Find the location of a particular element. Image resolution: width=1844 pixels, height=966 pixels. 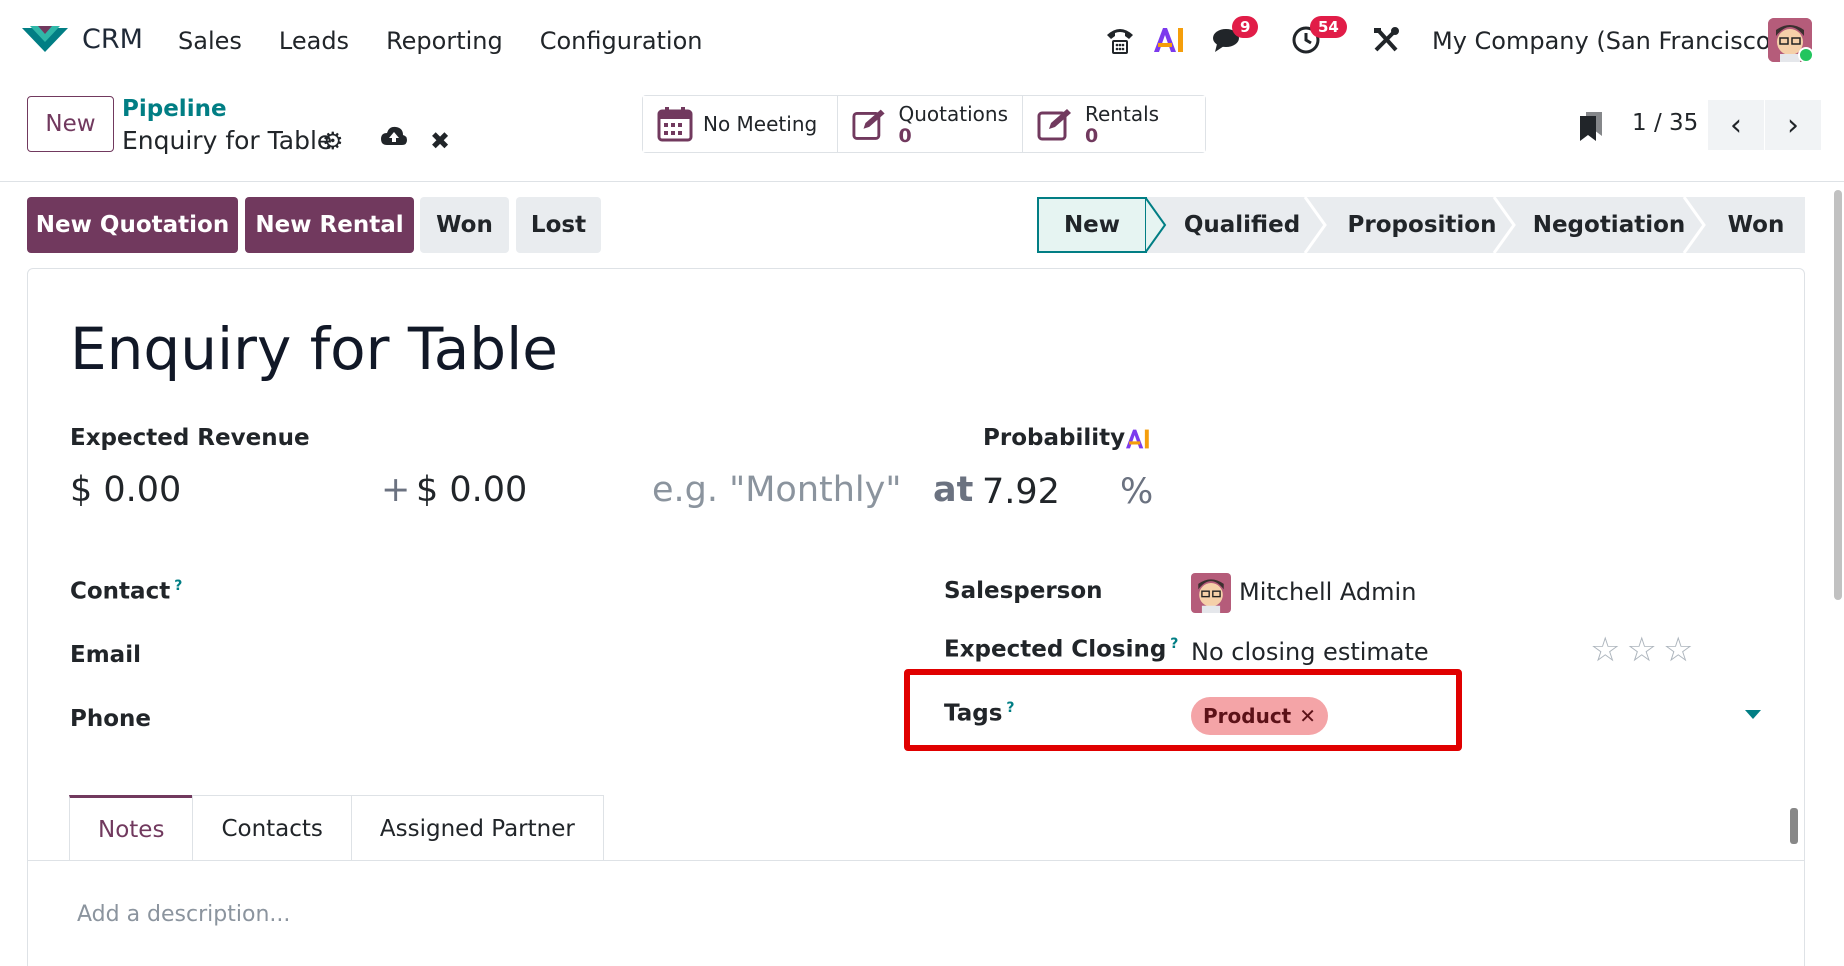

rentals-smart-button: Rentals 0 is located at coordinates (1114, 124).